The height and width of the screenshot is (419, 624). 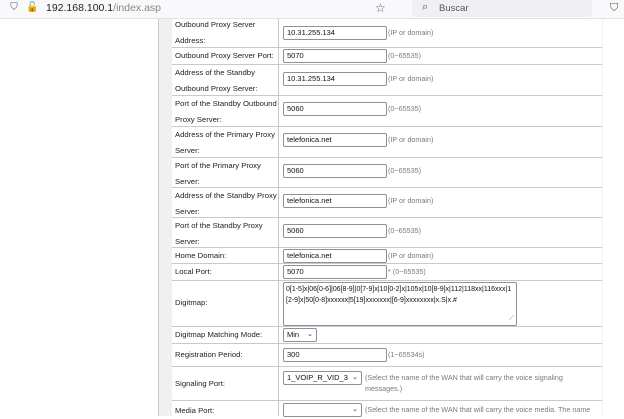 I want to click on registration-period-hint: (1~65534s), so click(x=406, y=354).